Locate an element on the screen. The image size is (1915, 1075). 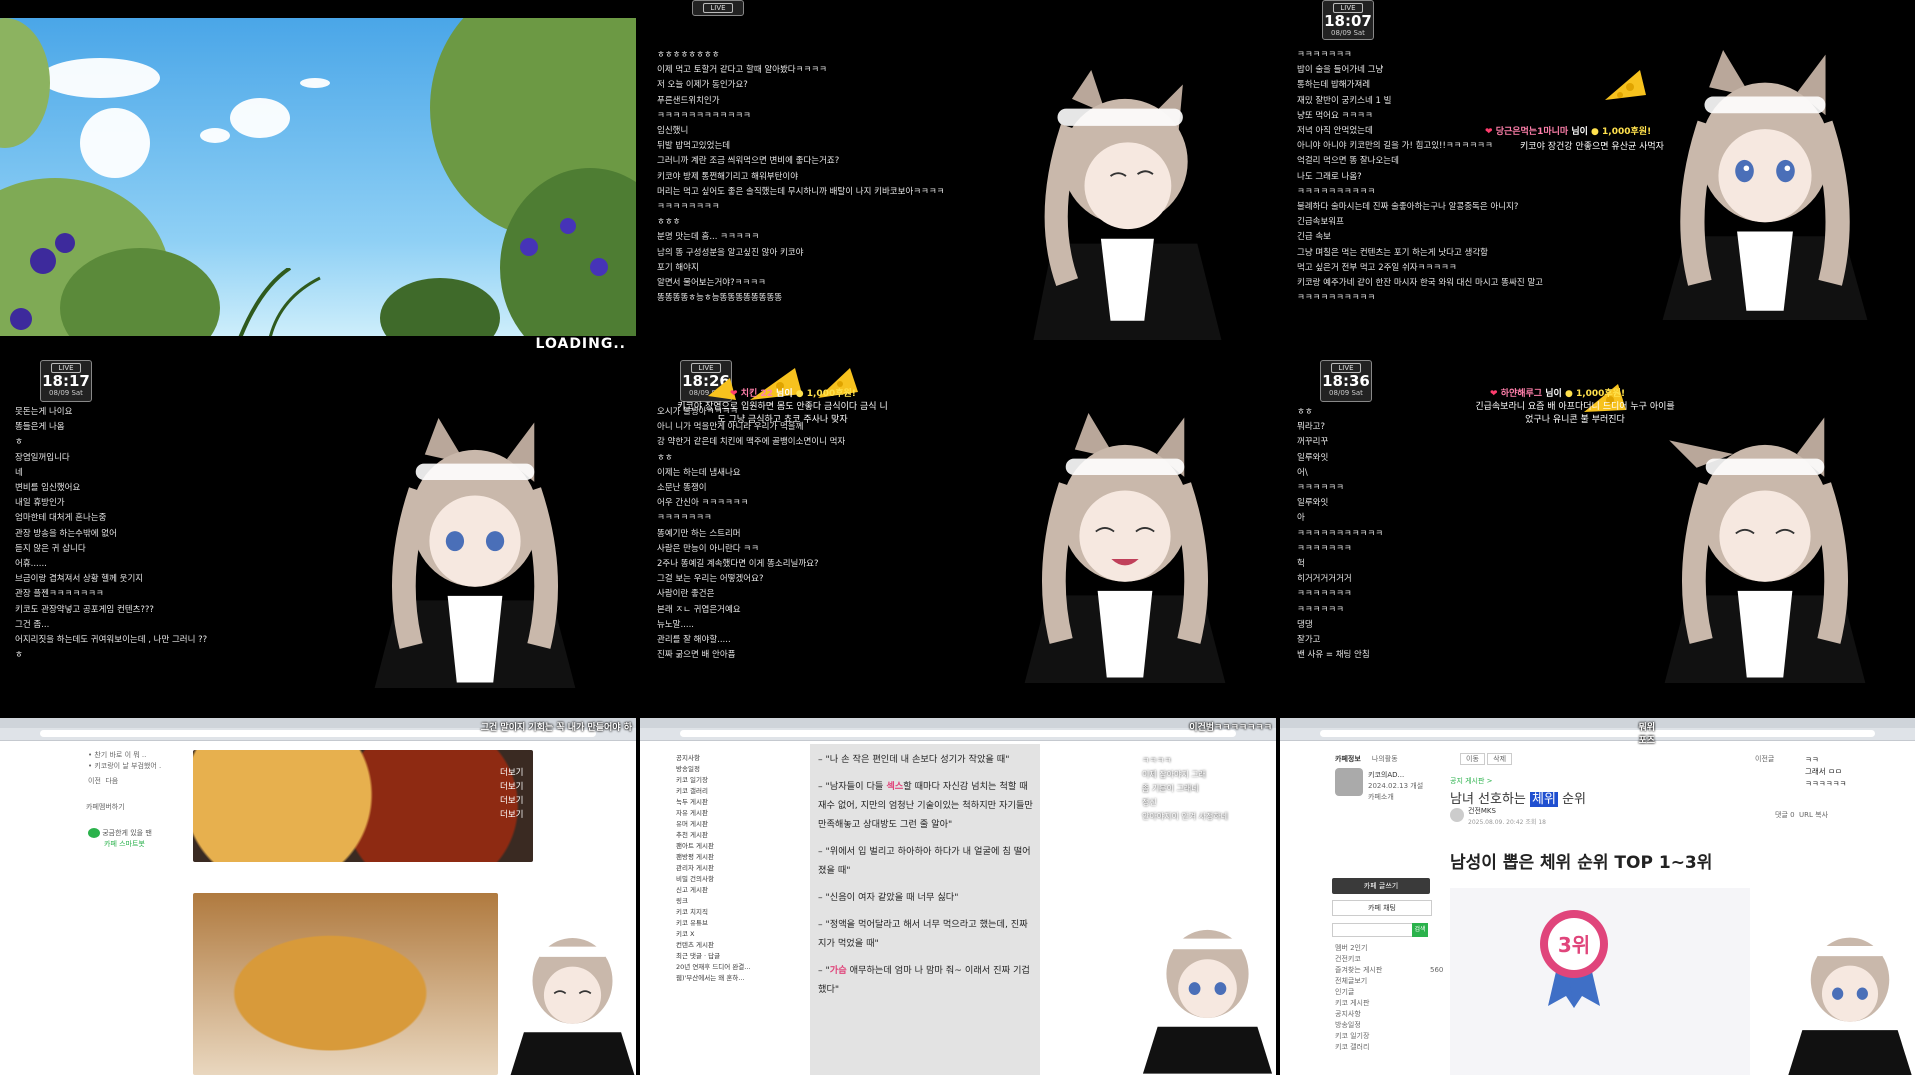
side-menu-item: 키코 게시판 is located at coordinates (1358, 1003).